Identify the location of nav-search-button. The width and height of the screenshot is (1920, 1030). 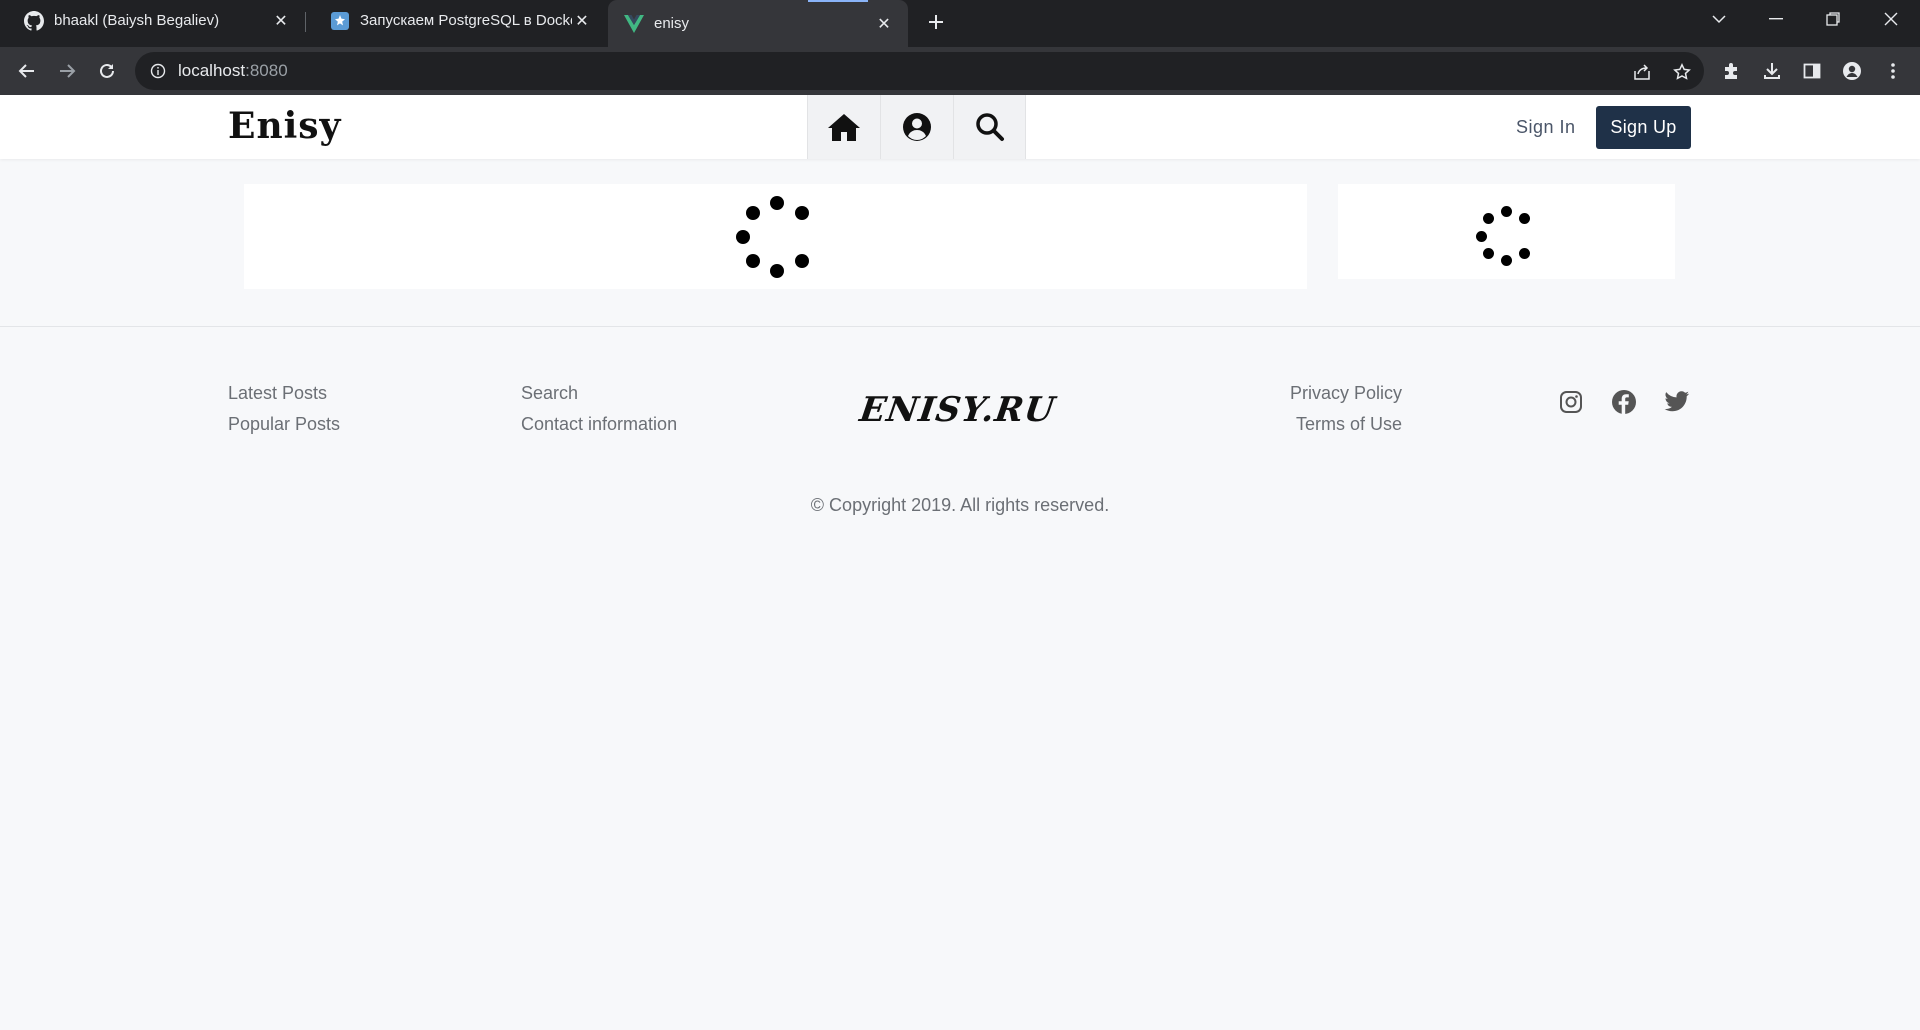
(989, 127).